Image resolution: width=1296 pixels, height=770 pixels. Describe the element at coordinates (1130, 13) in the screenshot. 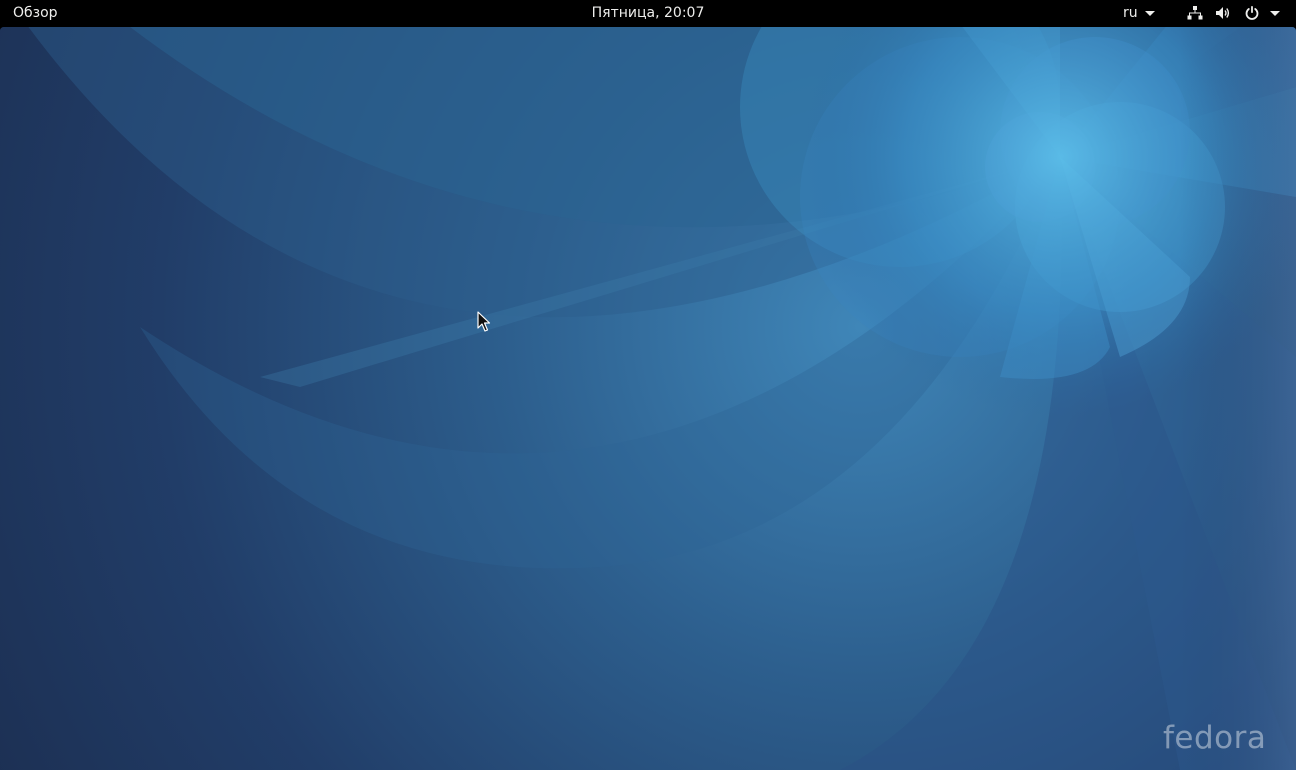

I see `keyboard-layout-button: ru` at that location.